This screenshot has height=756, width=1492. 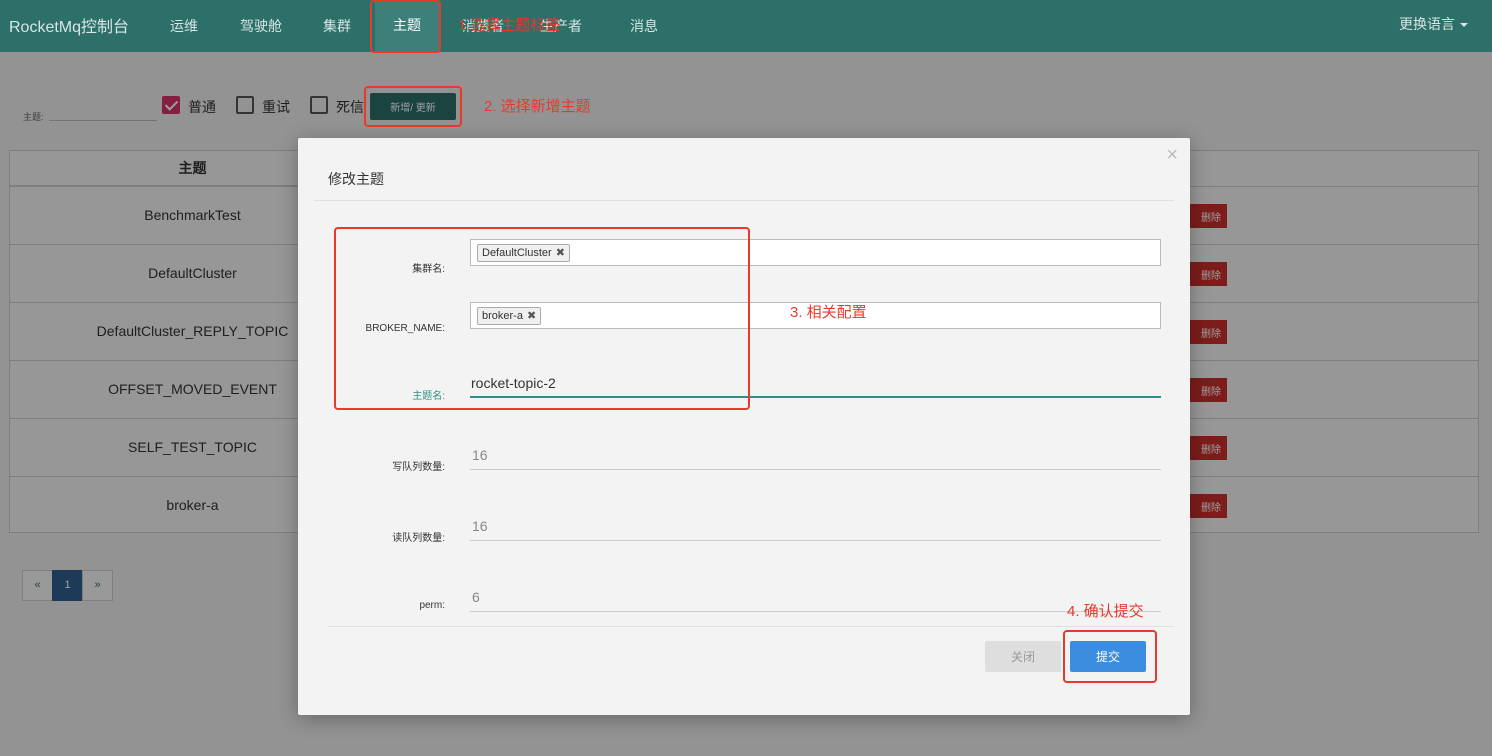 I want to click on annotation-box-step3, so click(x=542, y=318).